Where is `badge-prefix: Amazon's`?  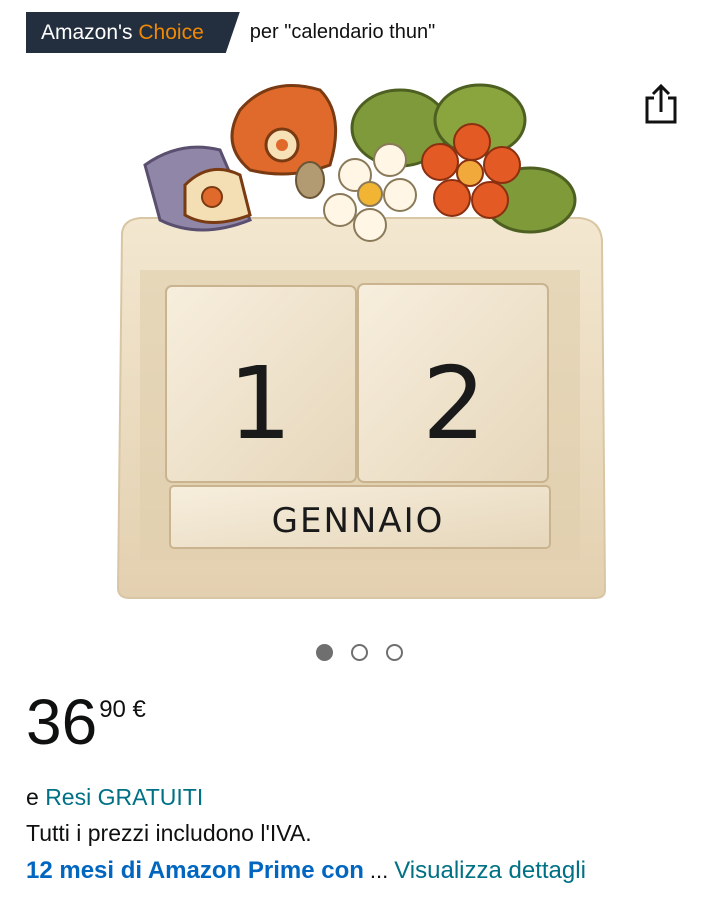
badge-prefix: Amazon's is located at coordinates (90, 32).